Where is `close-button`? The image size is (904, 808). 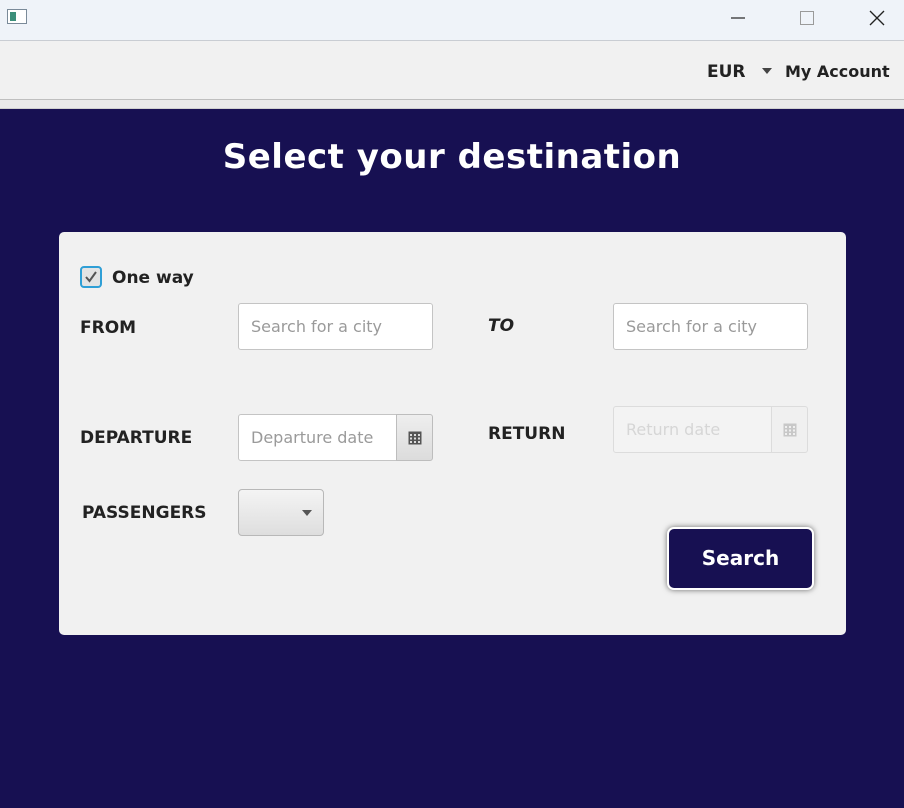
close-button is located at coordinates (877, 18).